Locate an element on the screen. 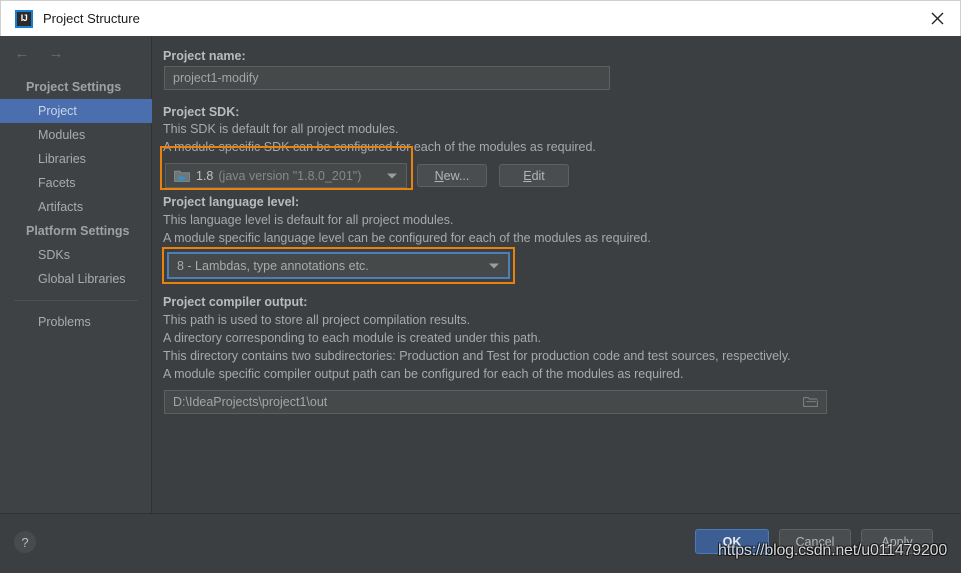 This screenshot has width=961, height=573. sidebar-divider is located at coordinates (76, 300).